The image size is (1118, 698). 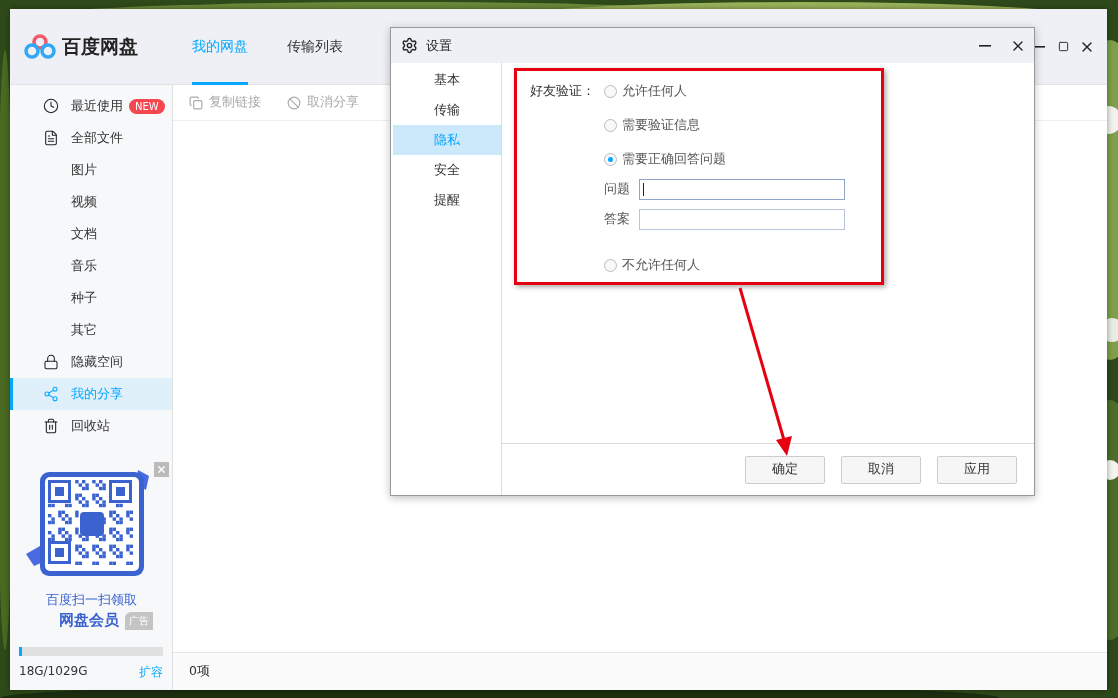 I want to click on sidebar-item: 最近使用 NEW, so click(x=91, y=106).